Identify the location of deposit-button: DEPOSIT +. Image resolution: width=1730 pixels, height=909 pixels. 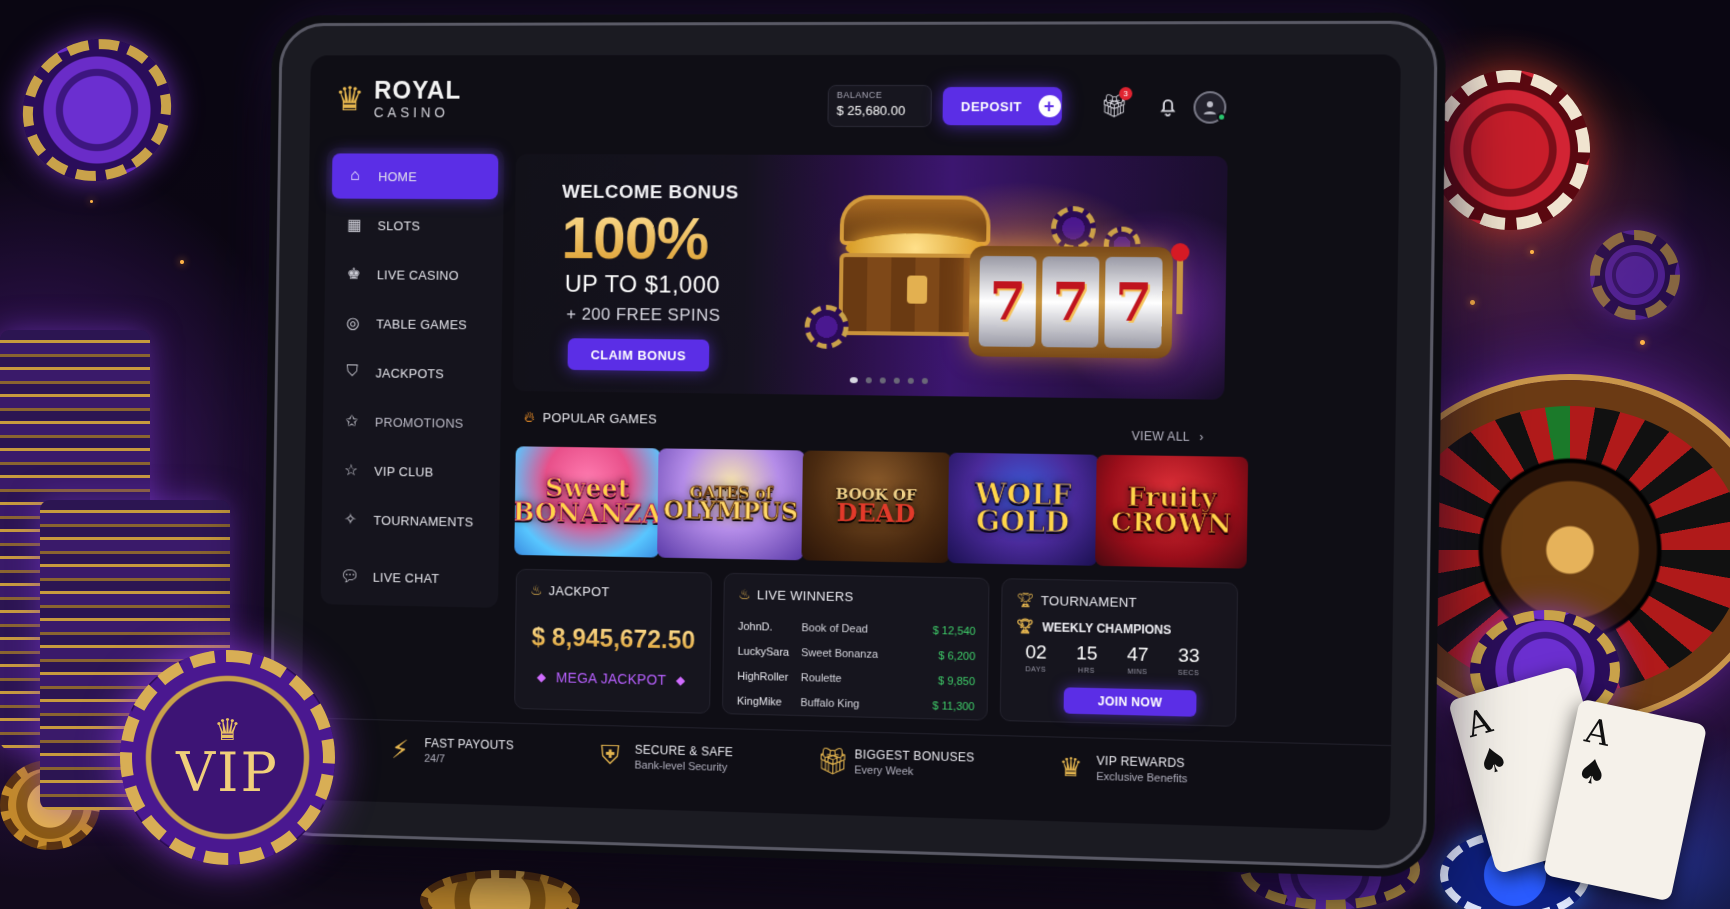
(1002, 106).